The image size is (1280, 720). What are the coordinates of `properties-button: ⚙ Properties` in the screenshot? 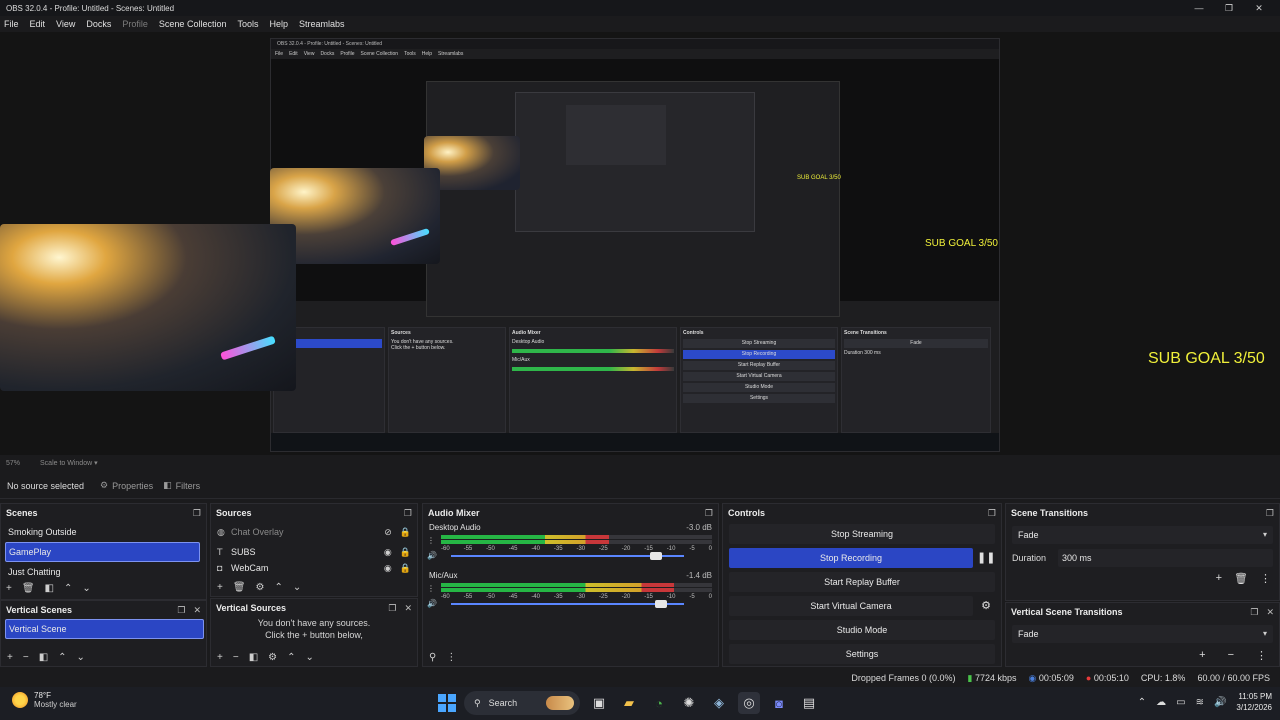 It's located at (126, 485).